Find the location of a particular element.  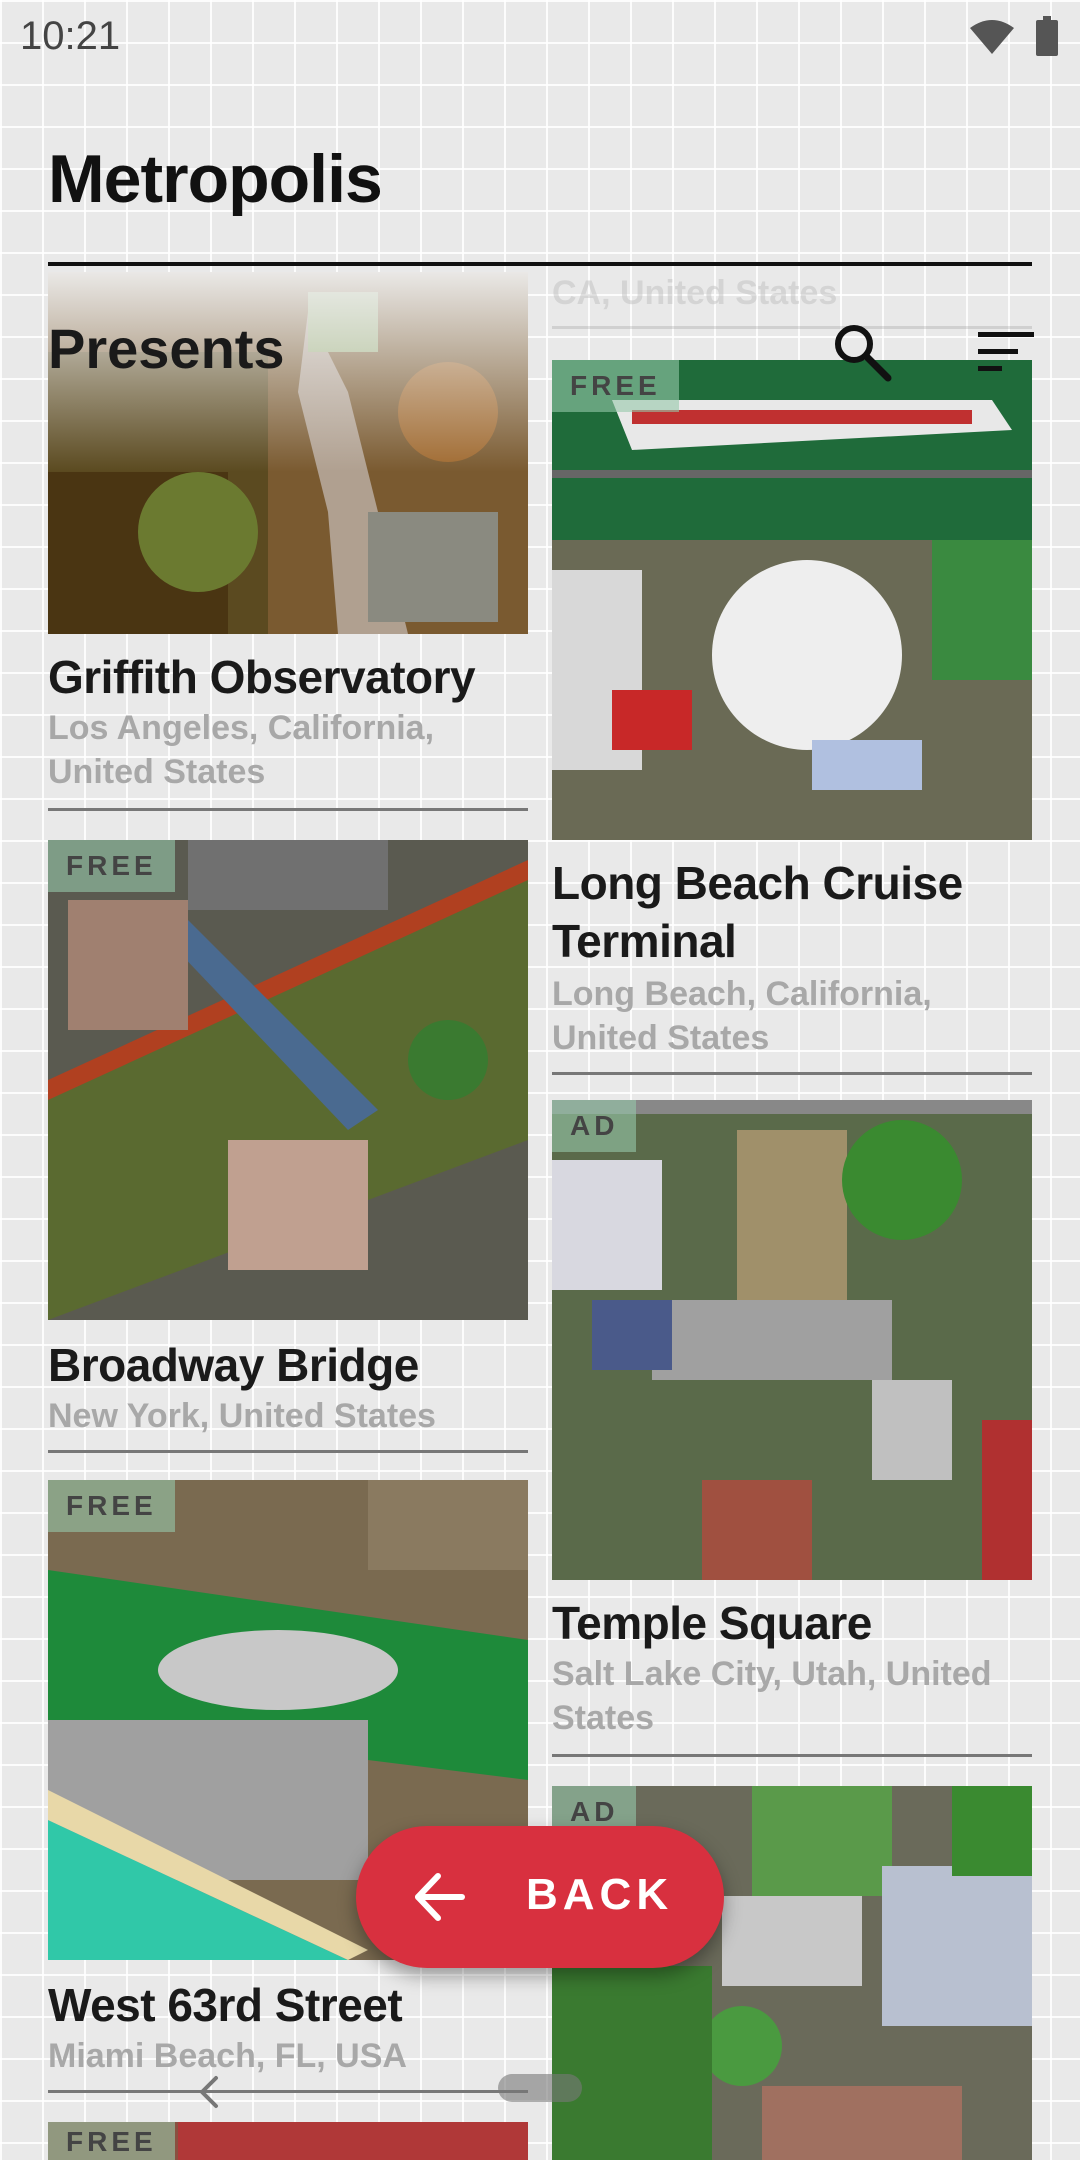

card-title: Griffith Observatory is located at coordinates (262, 677).